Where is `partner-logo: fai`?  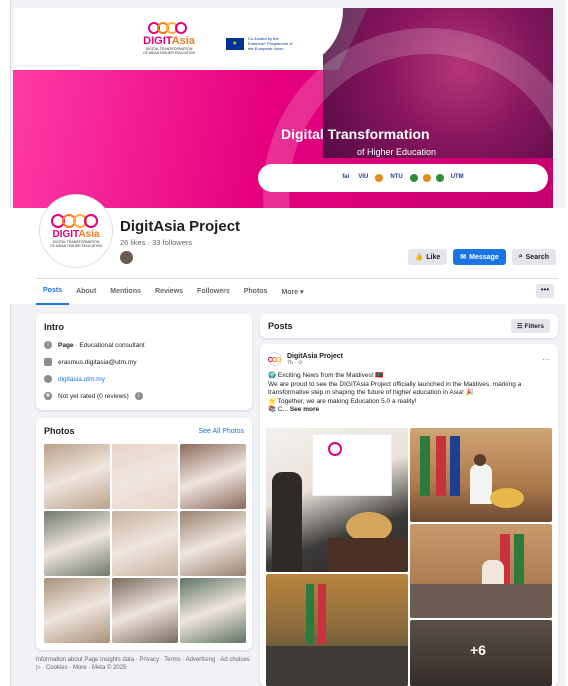
partner-logo: fai is located at coordinates (346, 177).